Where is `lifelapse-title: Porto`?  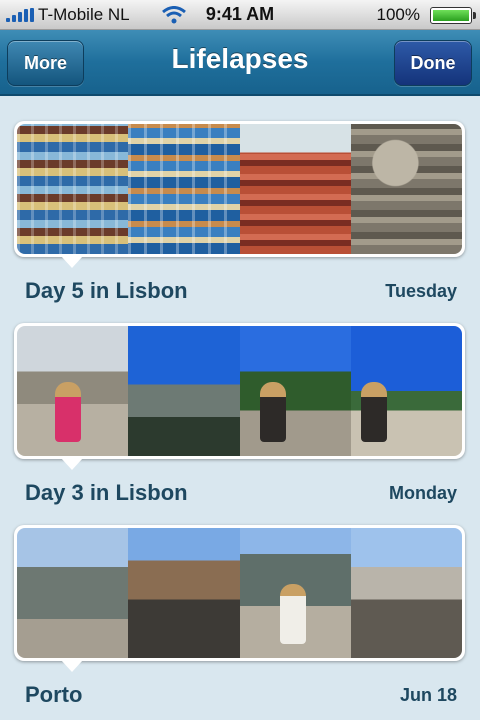 lifelapse-title: Porto is located at coordinates (54, 694).